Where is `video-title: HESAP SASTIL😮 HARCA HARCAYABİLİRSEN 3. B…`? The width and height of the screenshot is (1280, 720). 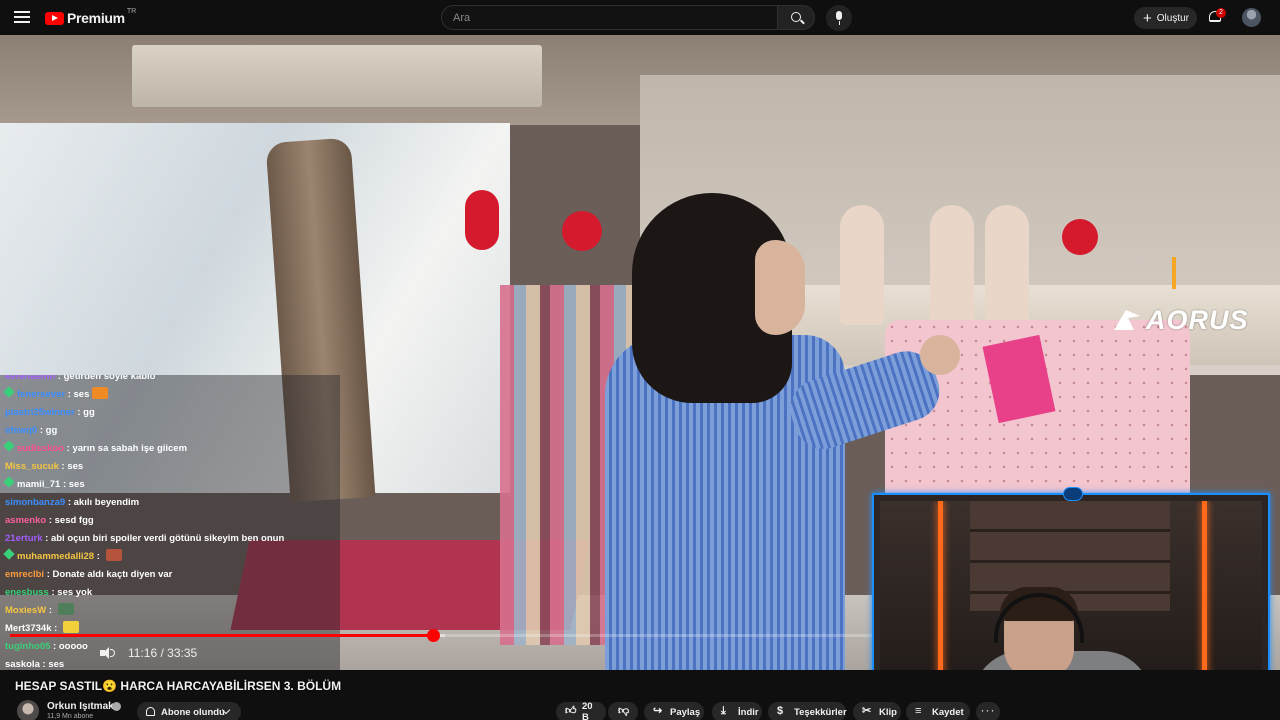
video-title: HESAP SASTIL😮 HARCA HARCAYABİLİRSEN 3. B… is located at coordinates (178, 686).